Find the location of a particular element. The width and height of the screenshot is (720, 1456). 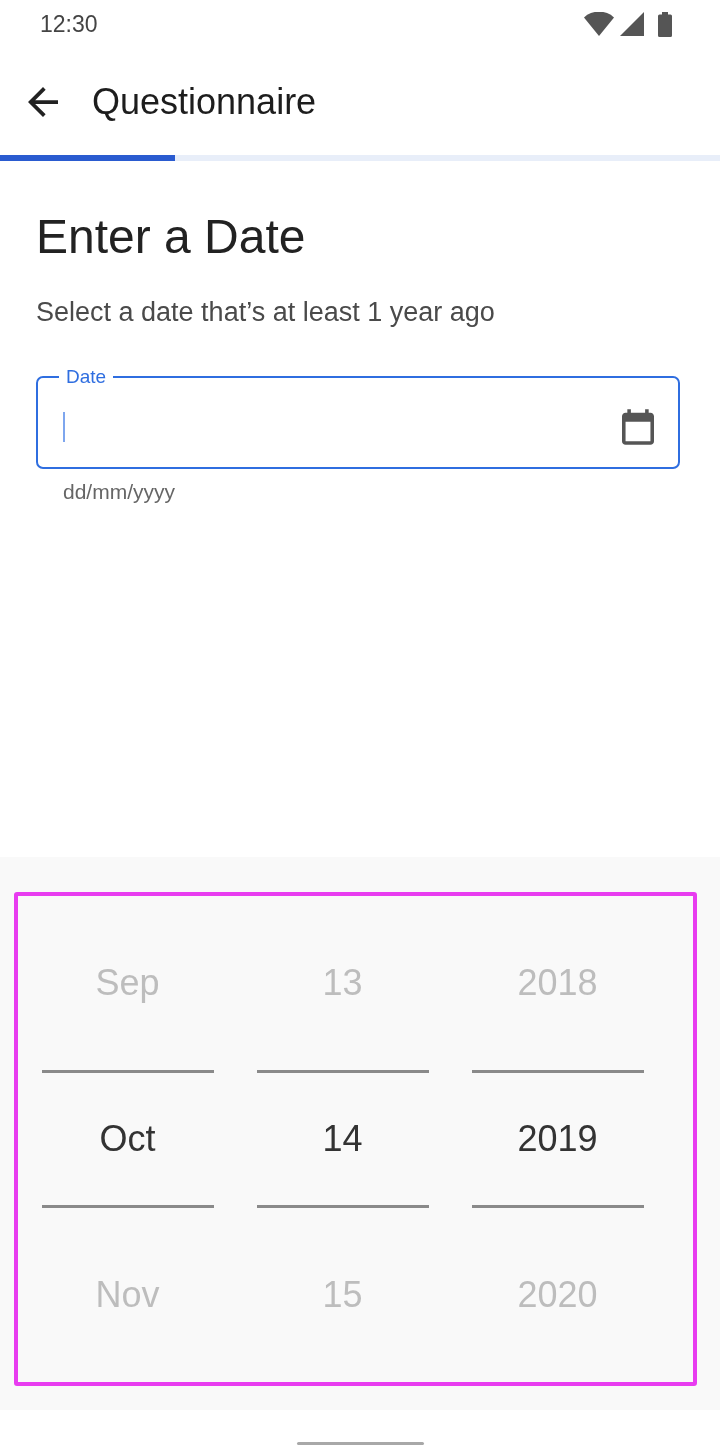

picker-option: Oct is located at coordinates (127, 1139).